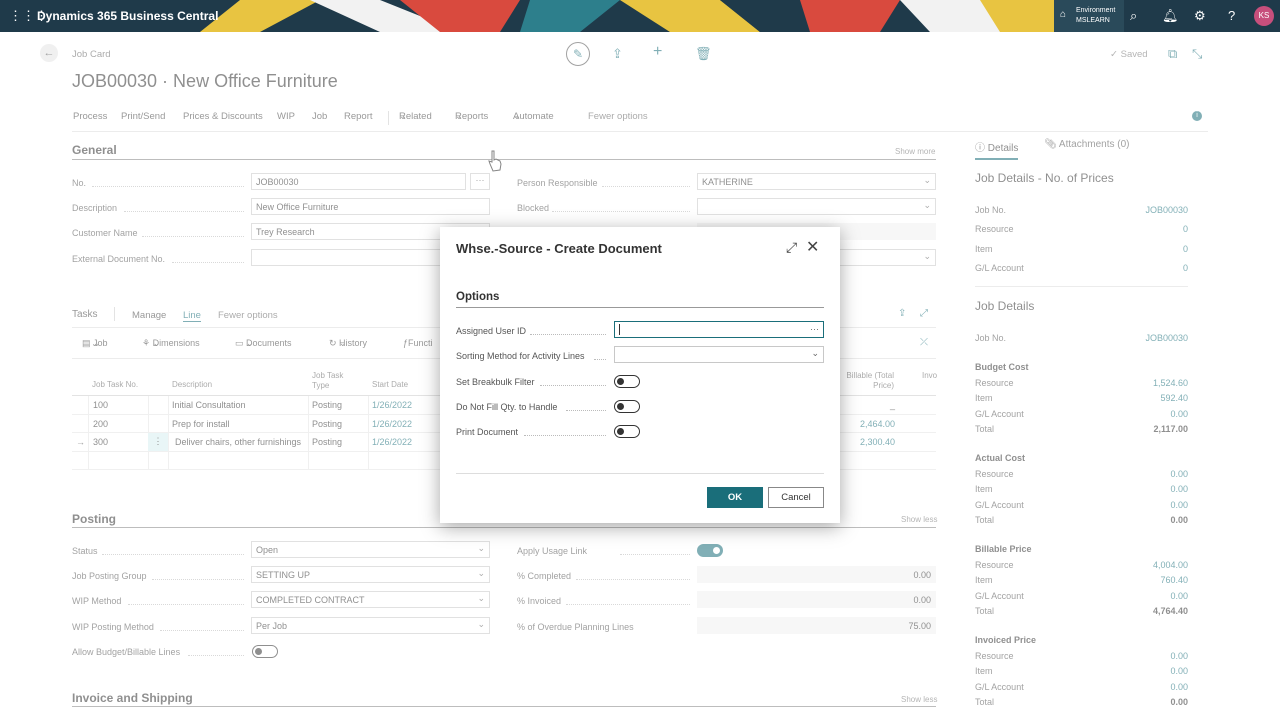 This screenshot has height=720, width=1280. What do you see at coordinates (1063, 14) in the screenshot?
I see `environment-icon: ⌂` at bounding box center [1063, 14].